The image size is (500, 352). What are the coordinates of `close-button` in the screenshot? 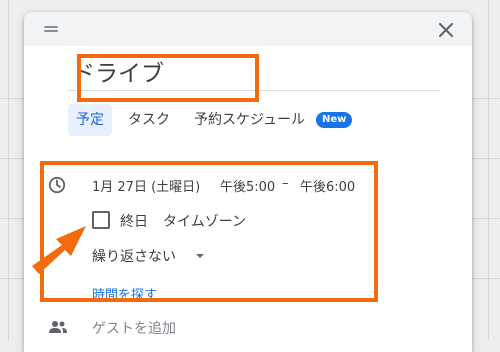 It's located at (446, 30).